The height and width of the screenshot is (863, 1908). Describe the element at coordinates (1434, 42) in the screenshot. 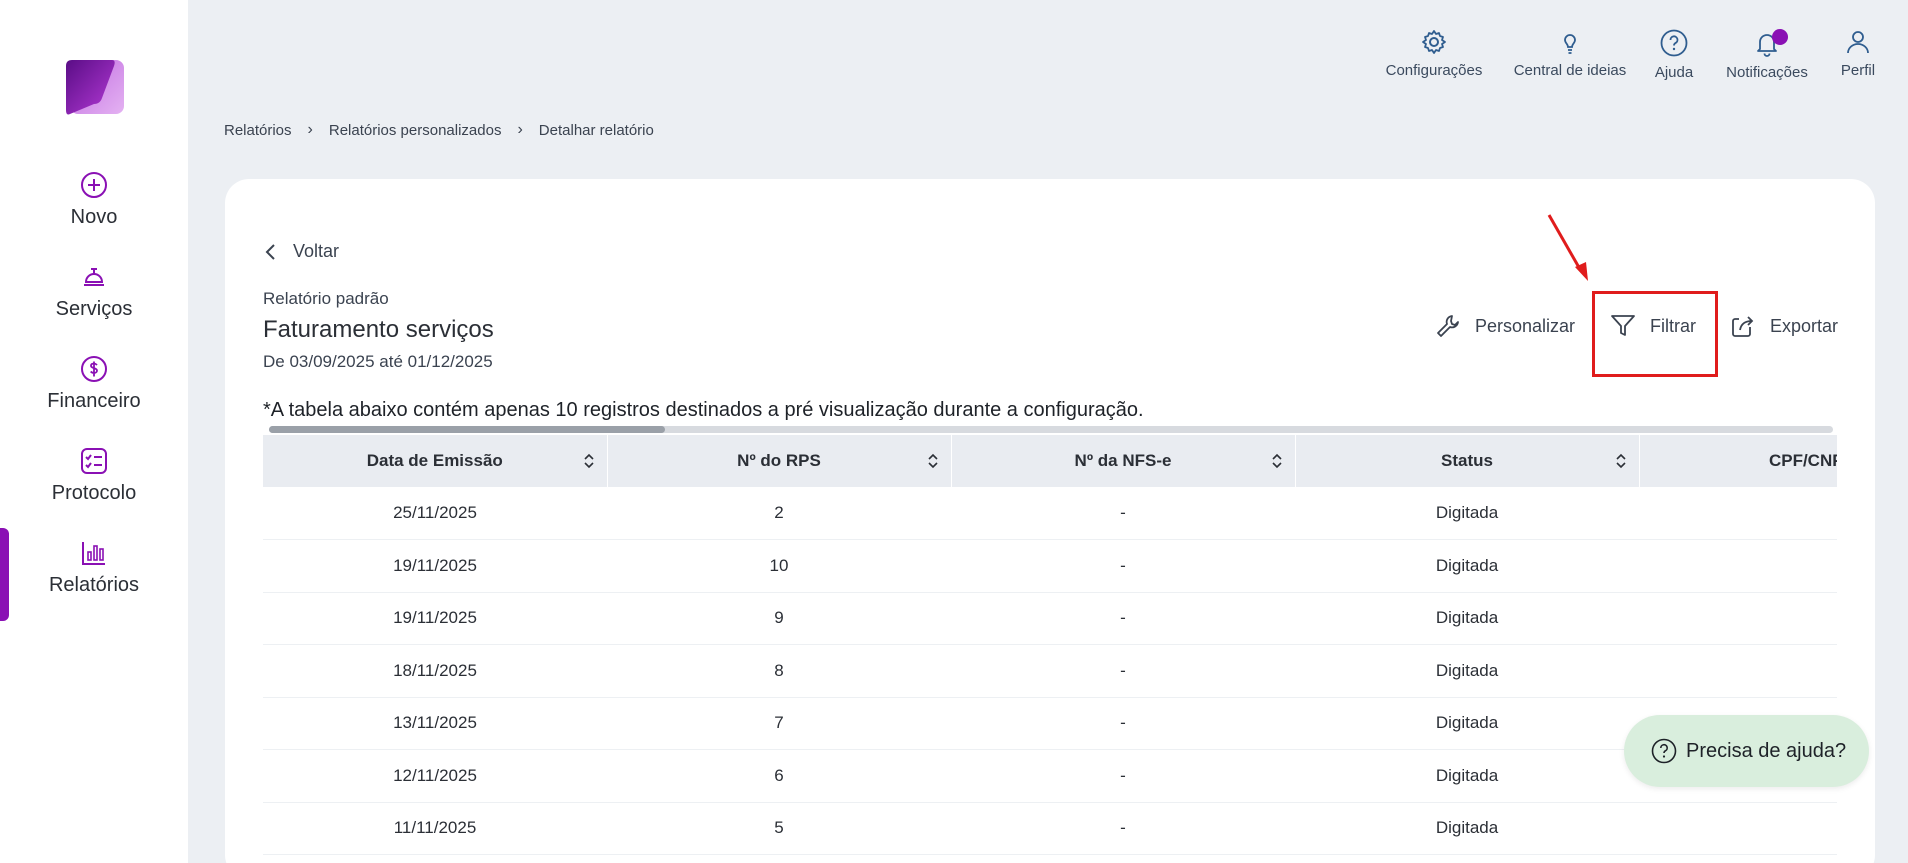

I see `gear-icon` at that location.